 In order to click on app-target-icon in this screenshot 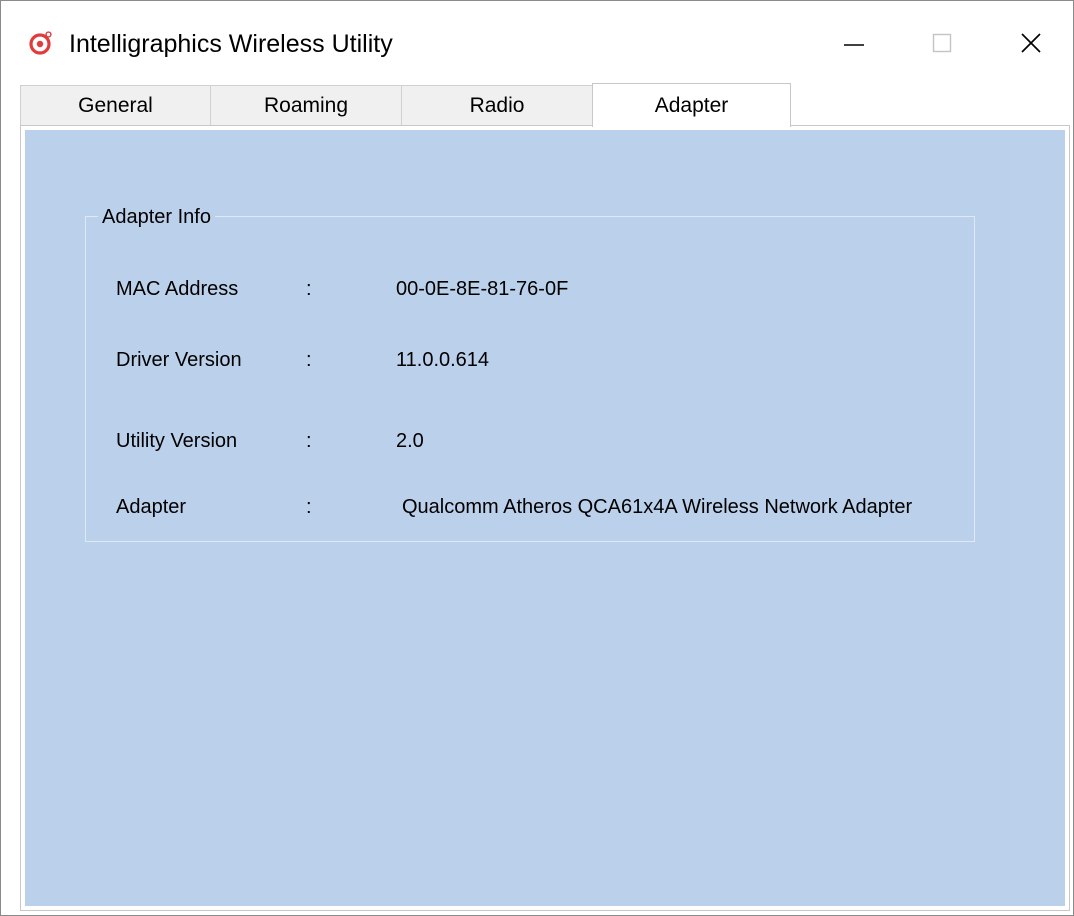, I will do `click(41, 43)`.